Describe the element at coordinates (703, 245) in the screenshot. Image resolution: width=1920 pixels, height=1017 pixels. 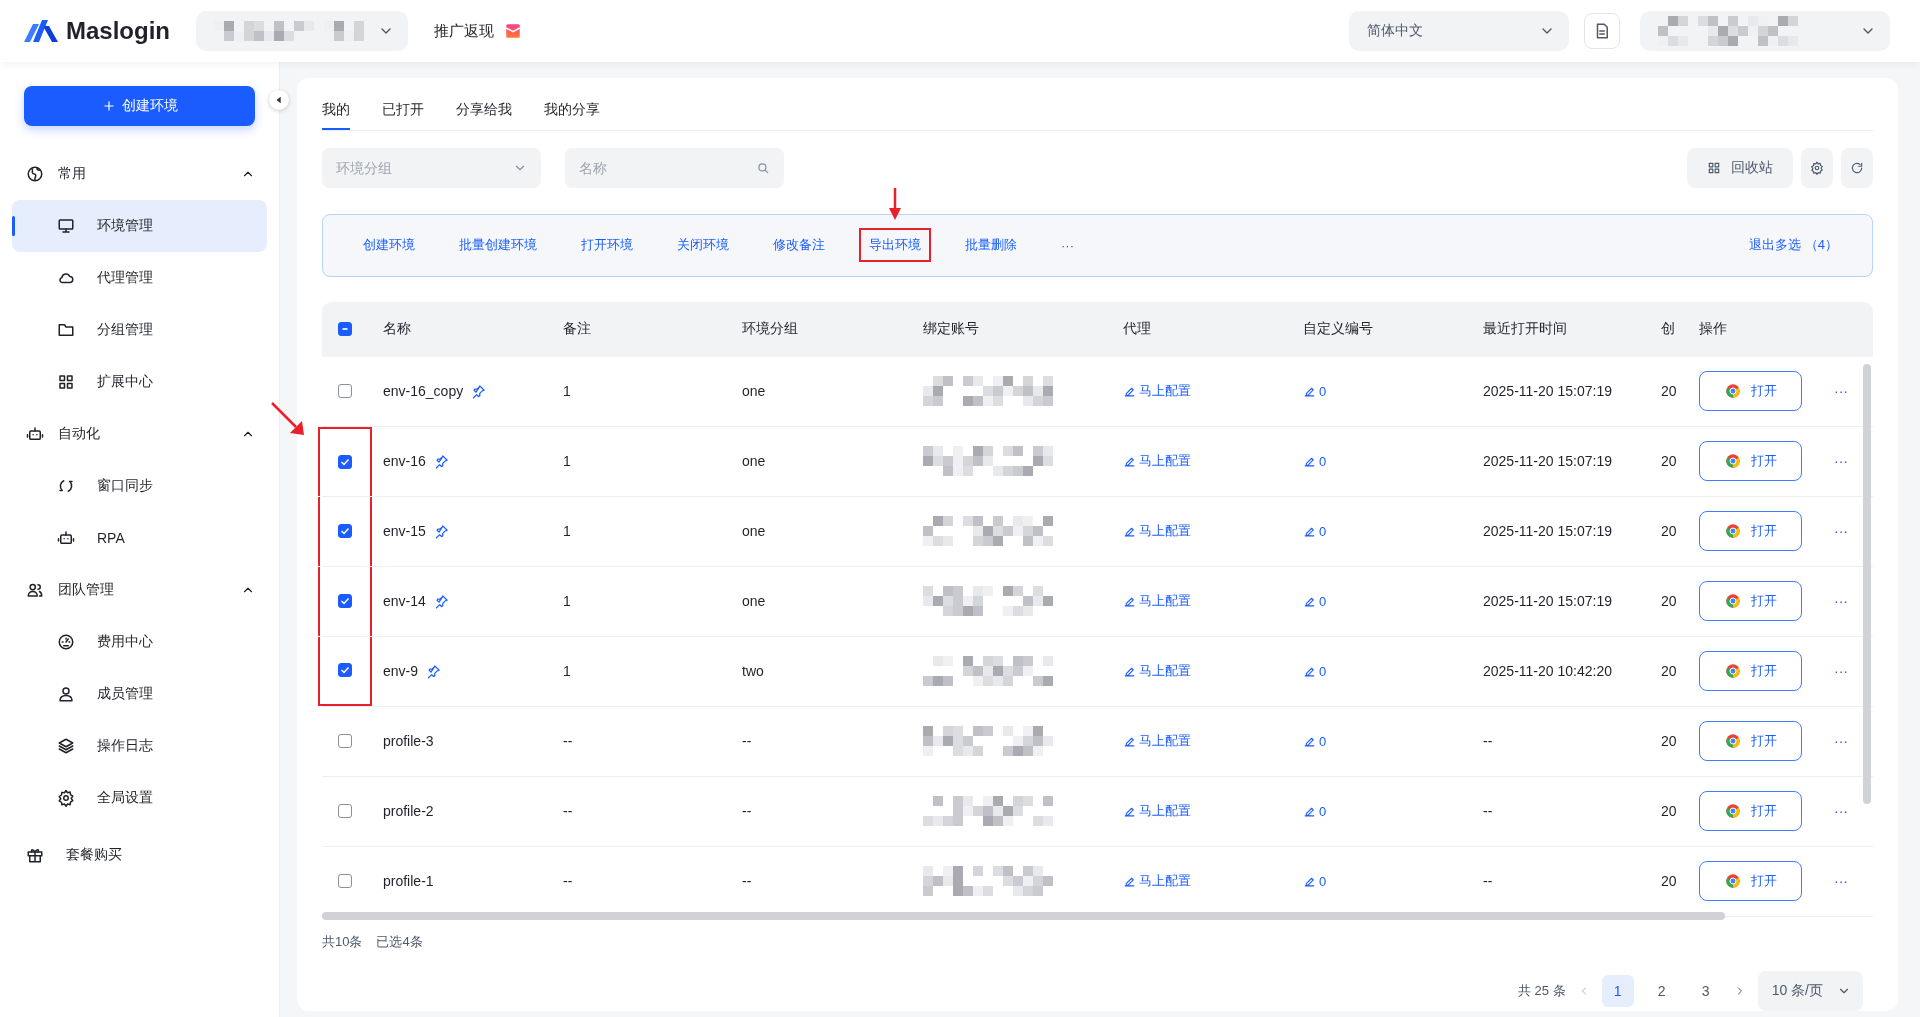
I see `toolbar-action: 关闭环境` at that location.